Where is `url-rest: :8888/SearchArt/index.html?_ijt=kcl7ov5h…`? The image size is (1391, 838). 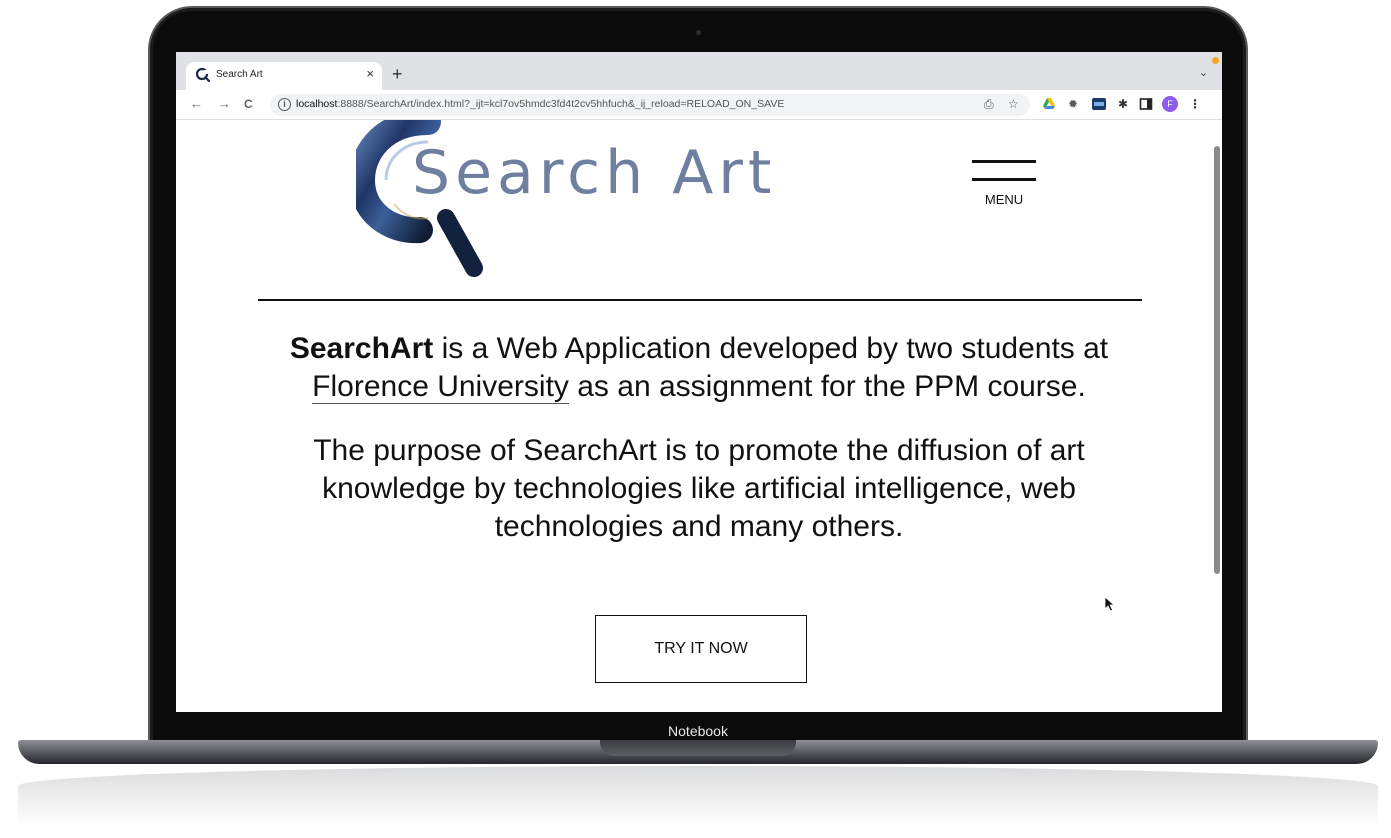 url-rest: :8888/SearchArt/index.html?_ijt=kcl7ov5h… is located at coordinates (561, 104).